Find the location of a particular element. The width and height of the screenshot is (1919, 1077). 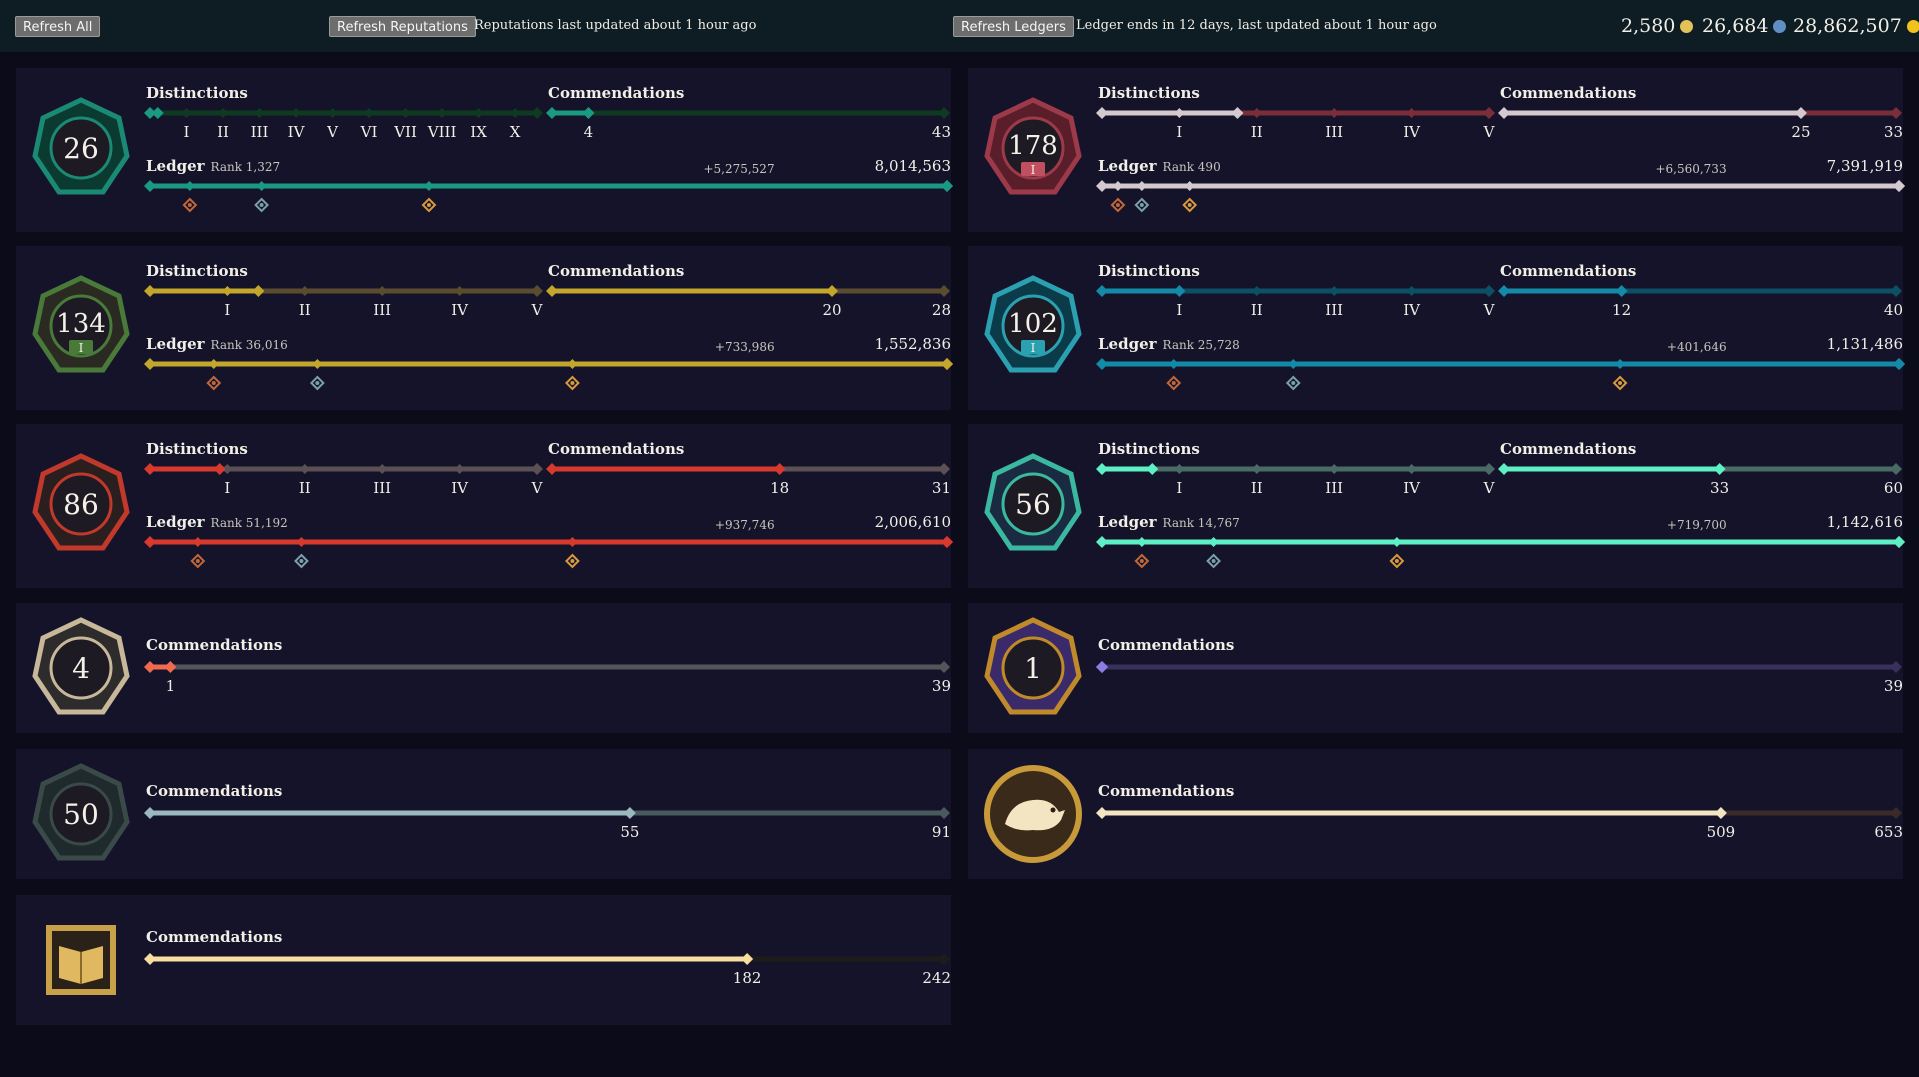

ledger-gain: +937,746 is located at coordinates (744, 525).